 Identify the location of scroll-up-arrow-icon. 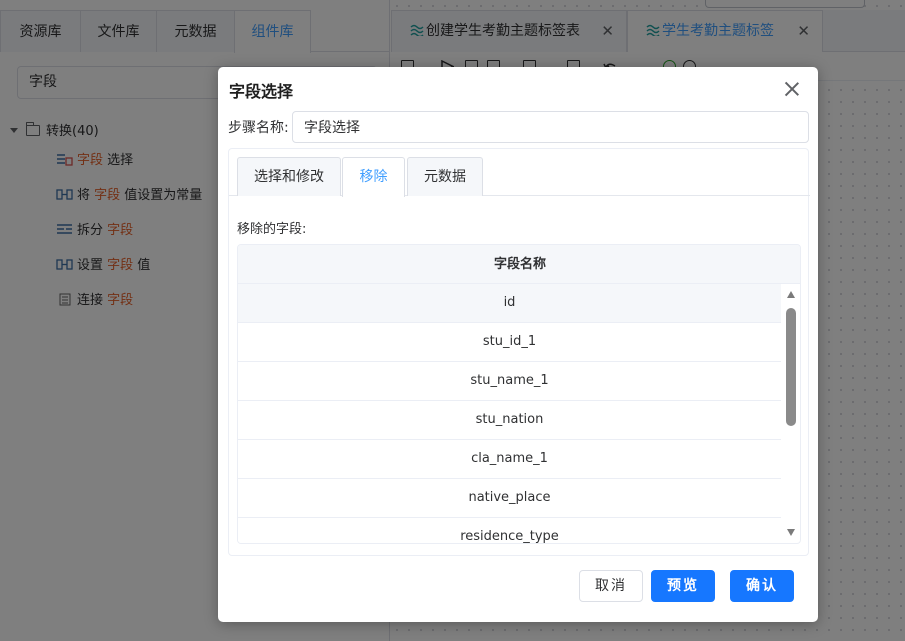
(791, 294).